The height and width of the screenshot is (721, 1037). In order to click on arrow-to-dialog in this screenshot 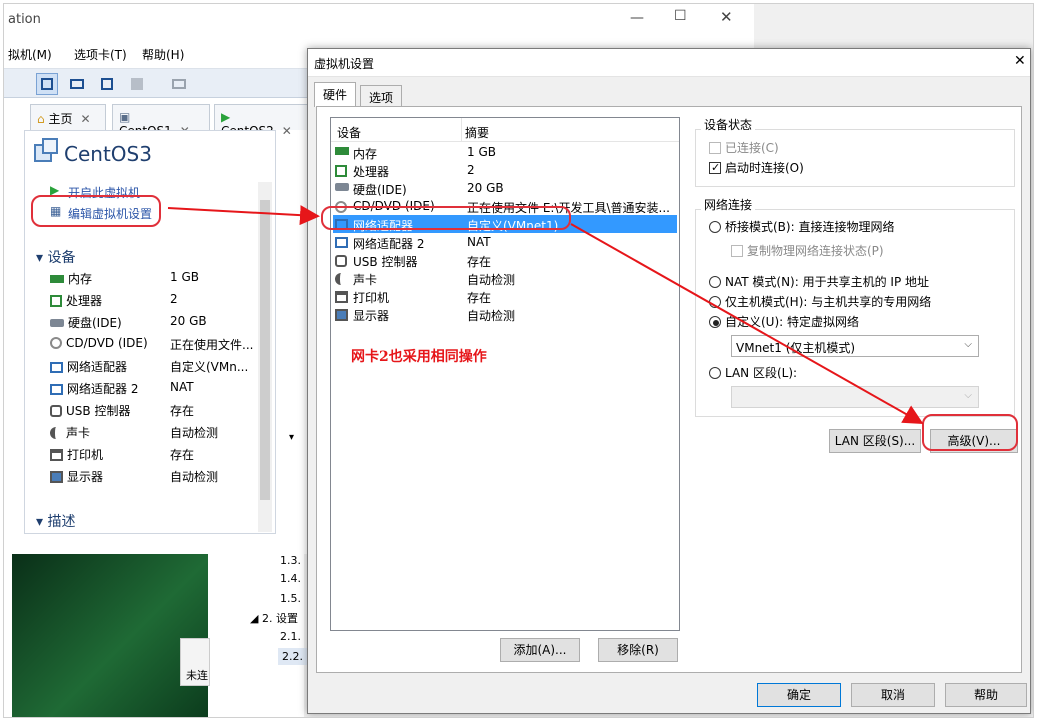, I will do `click(243, 215)`.